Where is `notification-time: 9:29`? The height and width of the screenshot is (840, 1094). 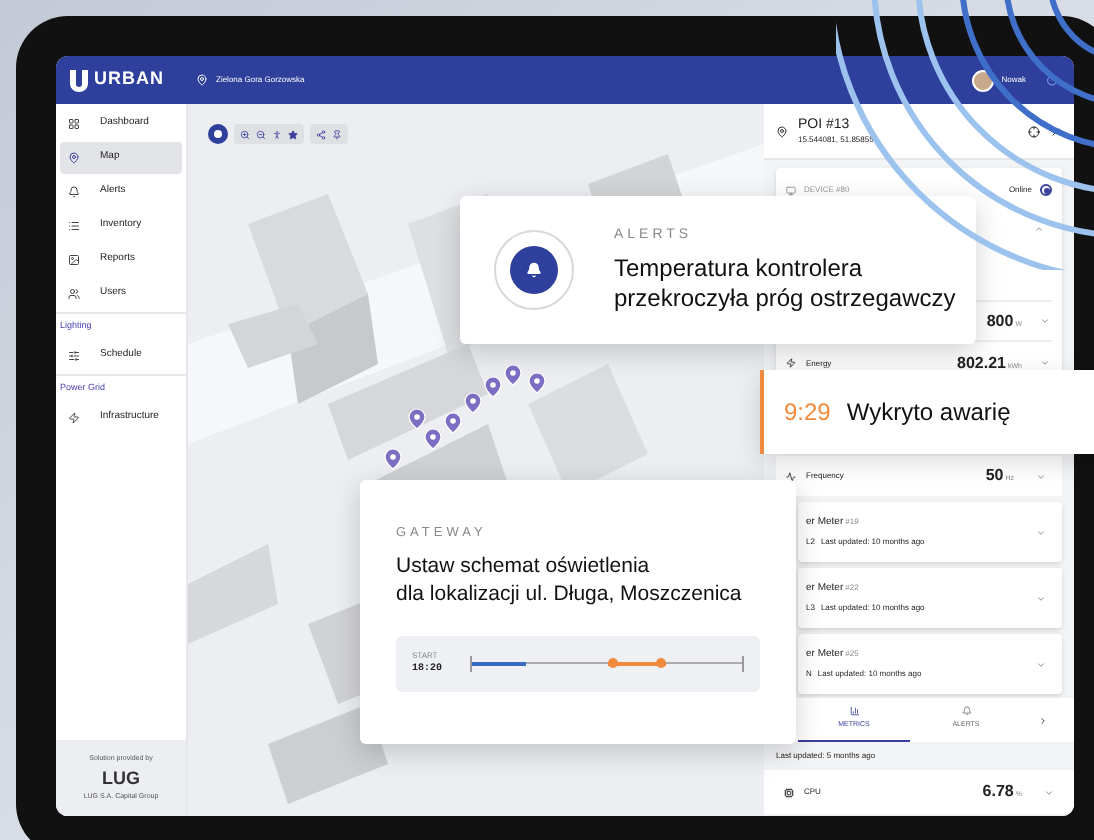
notification-time: 9:29 is located at coordinates (807, 413).